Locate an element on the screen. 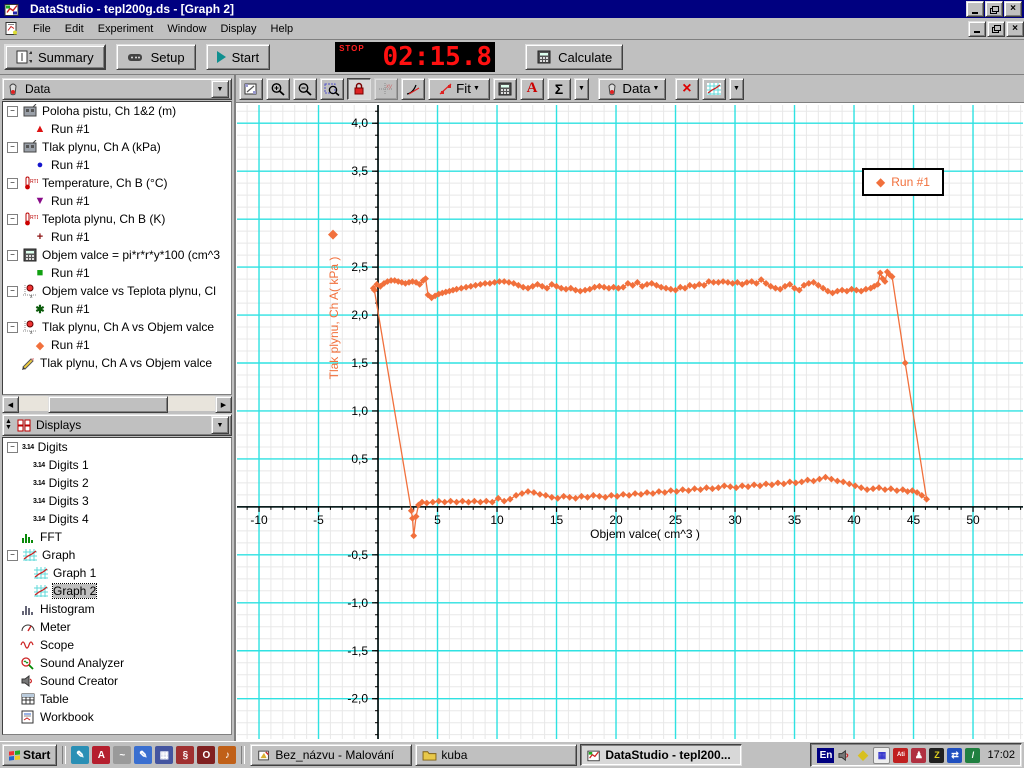  summary-button: Summary is located at coordinates (55, 57).